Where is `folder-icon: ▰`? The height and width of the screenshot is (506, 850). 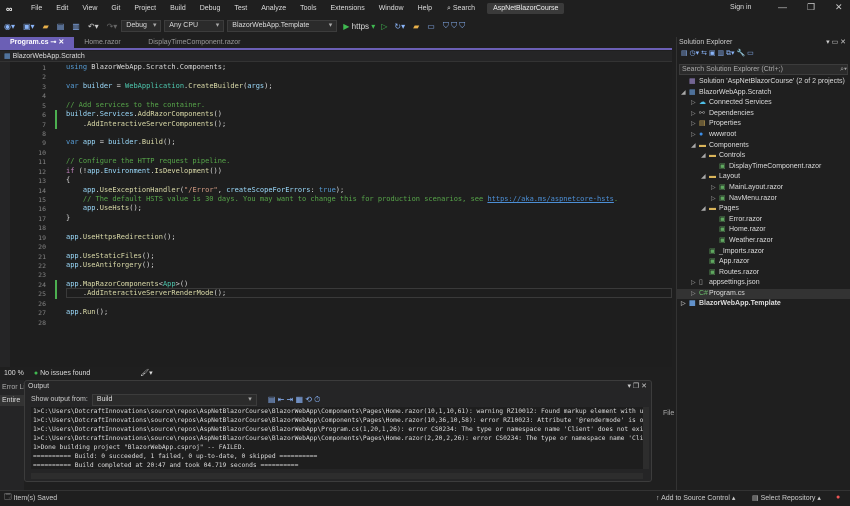
folder-icon: ▰ is located at coordinates (416, 26).